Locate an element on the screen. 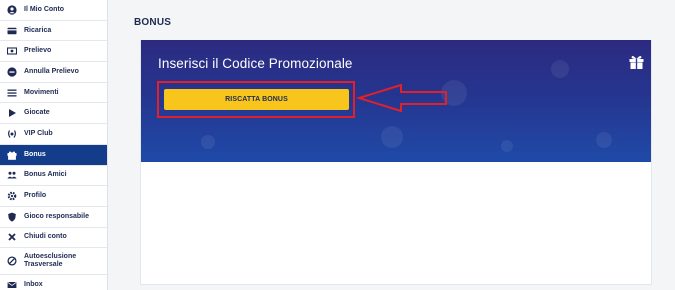 The height and width of the screenshot is (290, 675). play-icon is located at coordinates (12, 113).